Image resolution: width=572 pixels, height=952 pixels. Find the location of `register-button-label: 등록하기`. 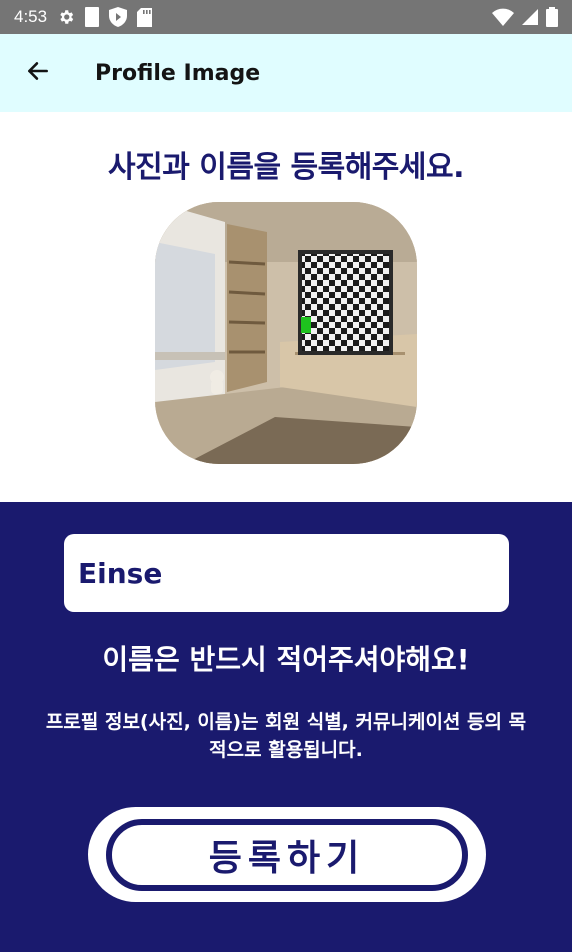

register-button-label: 등록하기 is located at coordinates (287, 854).